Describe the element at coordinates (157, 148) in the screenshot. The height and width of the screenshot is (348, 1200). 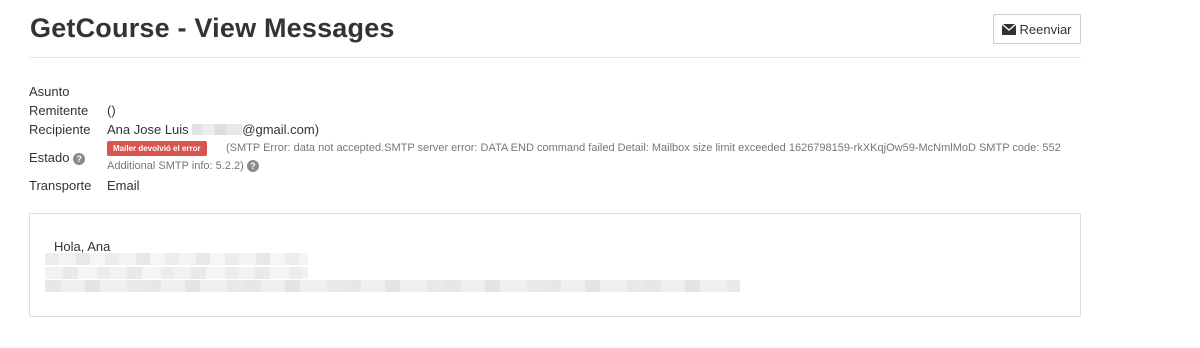
I see `status-badge: Mailer devolvió el error` at that location.